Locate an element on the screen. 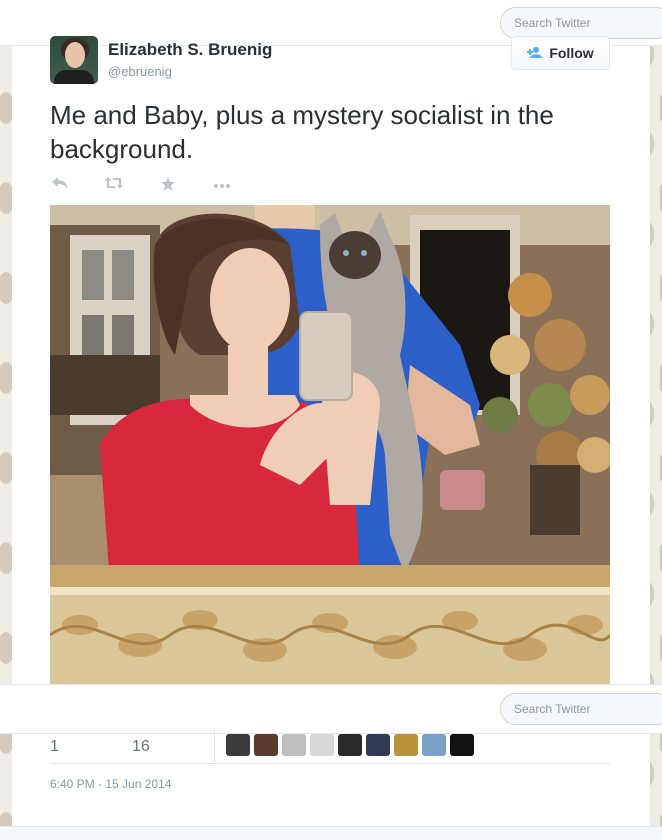 Image resolution: width=662 pixels, height=840 pixels. favoriter-avatars is located at coordinates (350, 745).